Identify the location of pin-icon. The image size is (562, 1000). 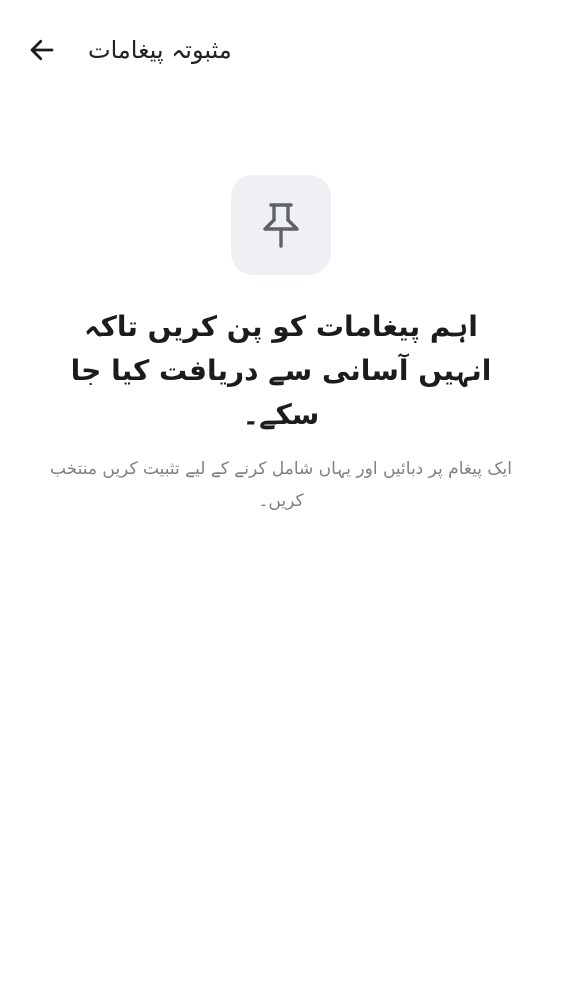
(281, 225).